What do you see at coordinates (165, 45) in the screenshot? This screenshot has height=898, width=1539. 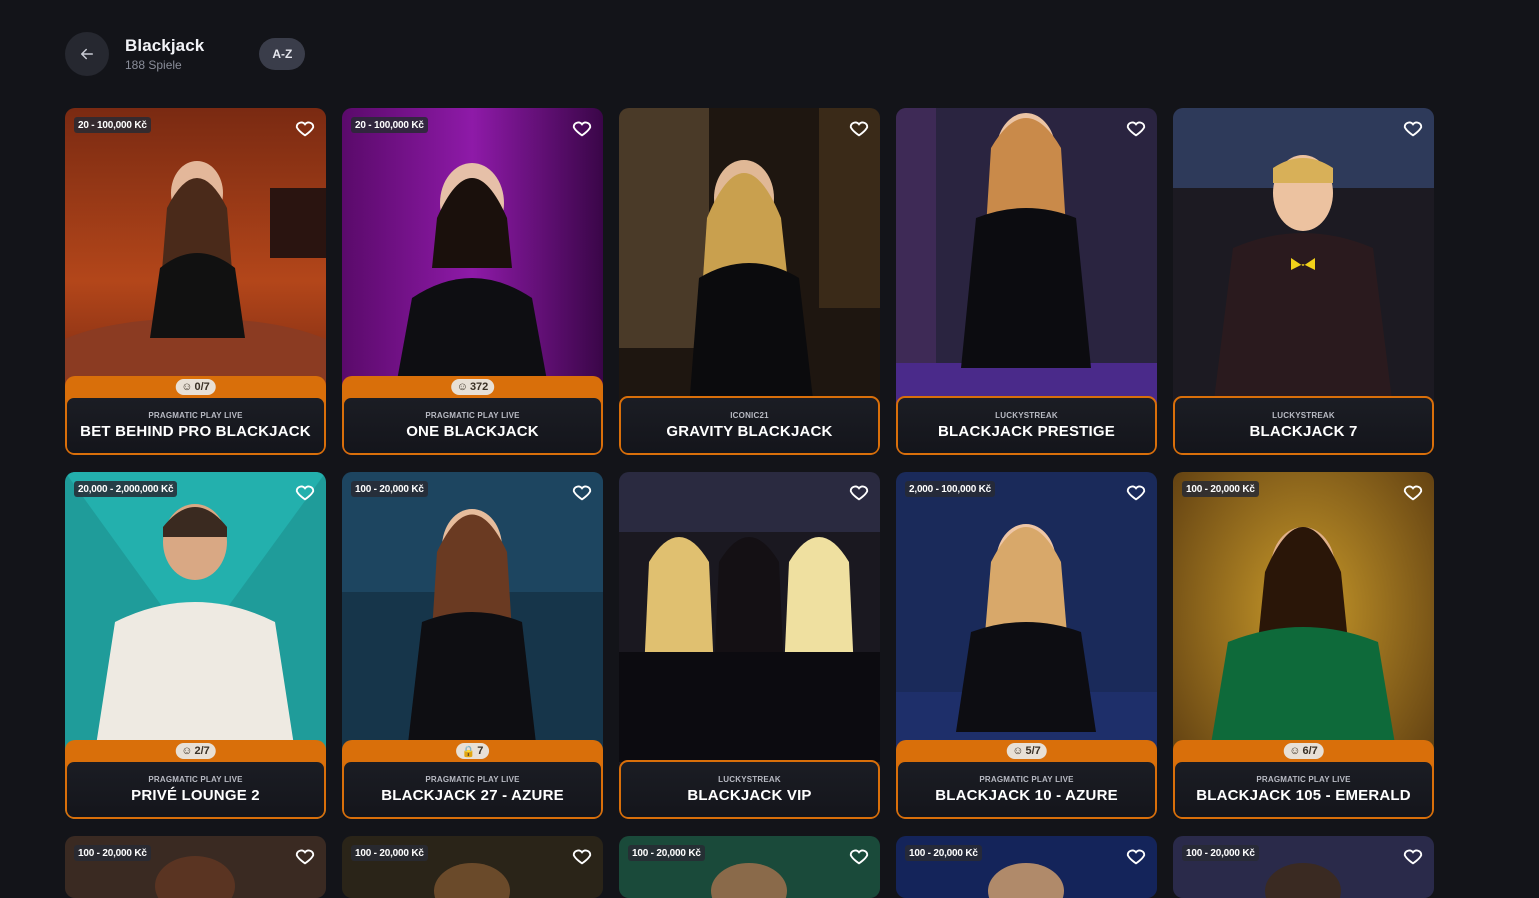 I see `page-title: Blackjack` at bounding box center [165, 45].